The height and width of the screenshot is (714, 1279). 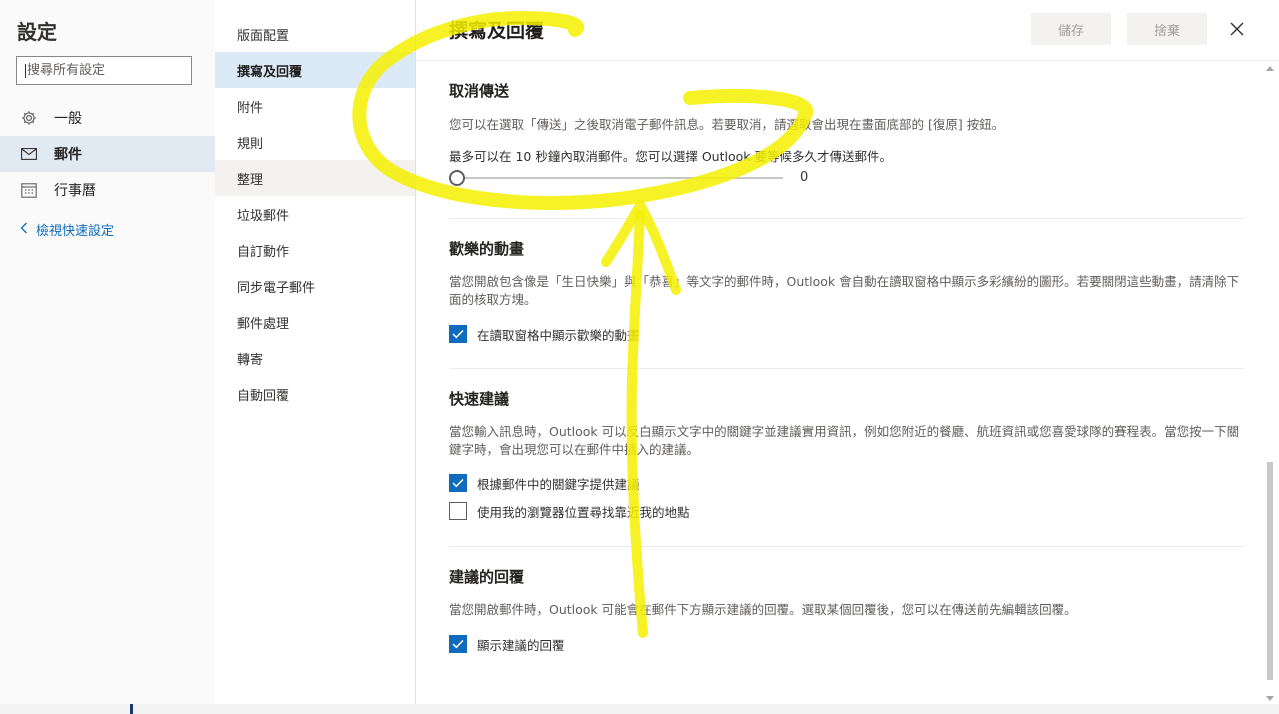 What do you see at coordinates (558, 335) in the screenshot?
I see `checkbox-label: 在讀取窗格中顯示歡樂的動畫` at bounding box center [558, 335].